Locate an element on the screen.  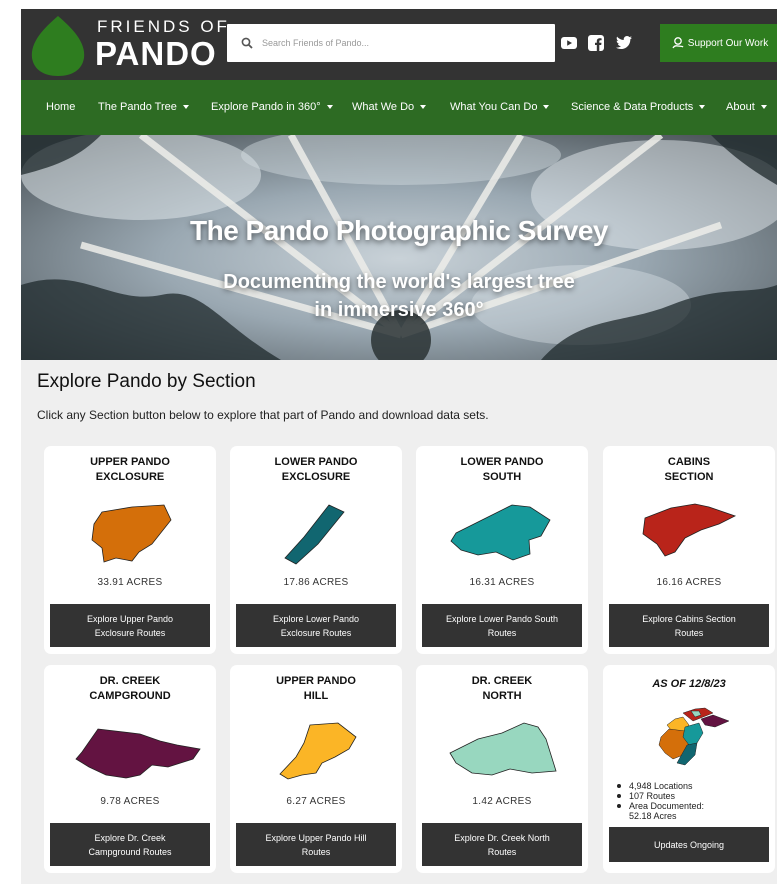
upper-pando-hill-map-icon is located at coordinates (318, 751).